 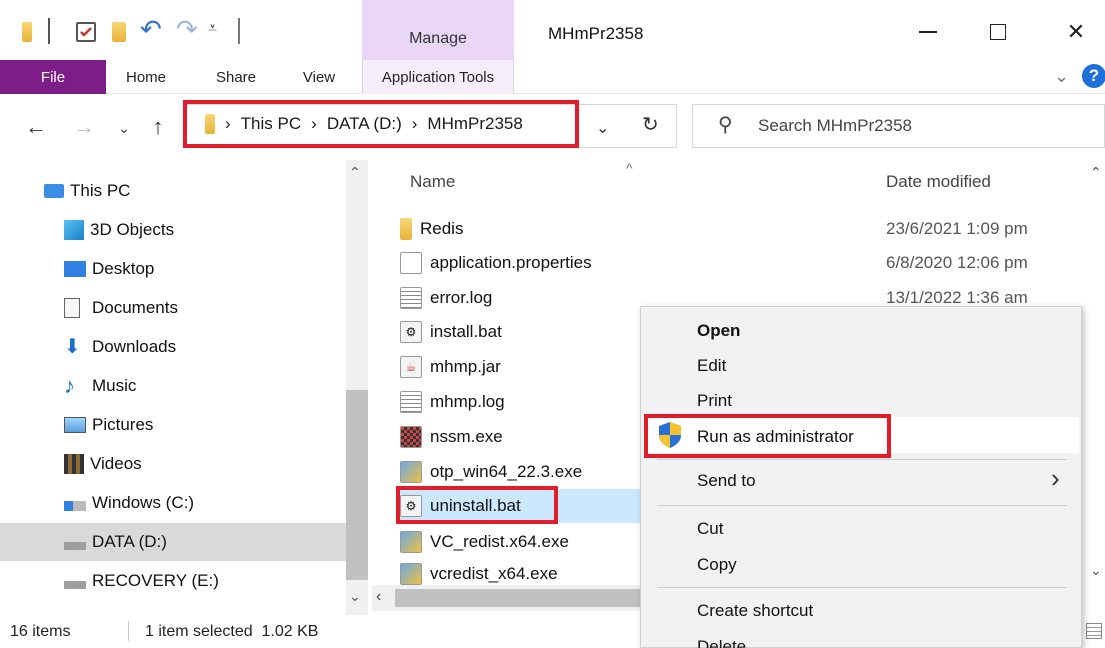 I want to click on menu-item-open: Open, so click(x=718, y=331).